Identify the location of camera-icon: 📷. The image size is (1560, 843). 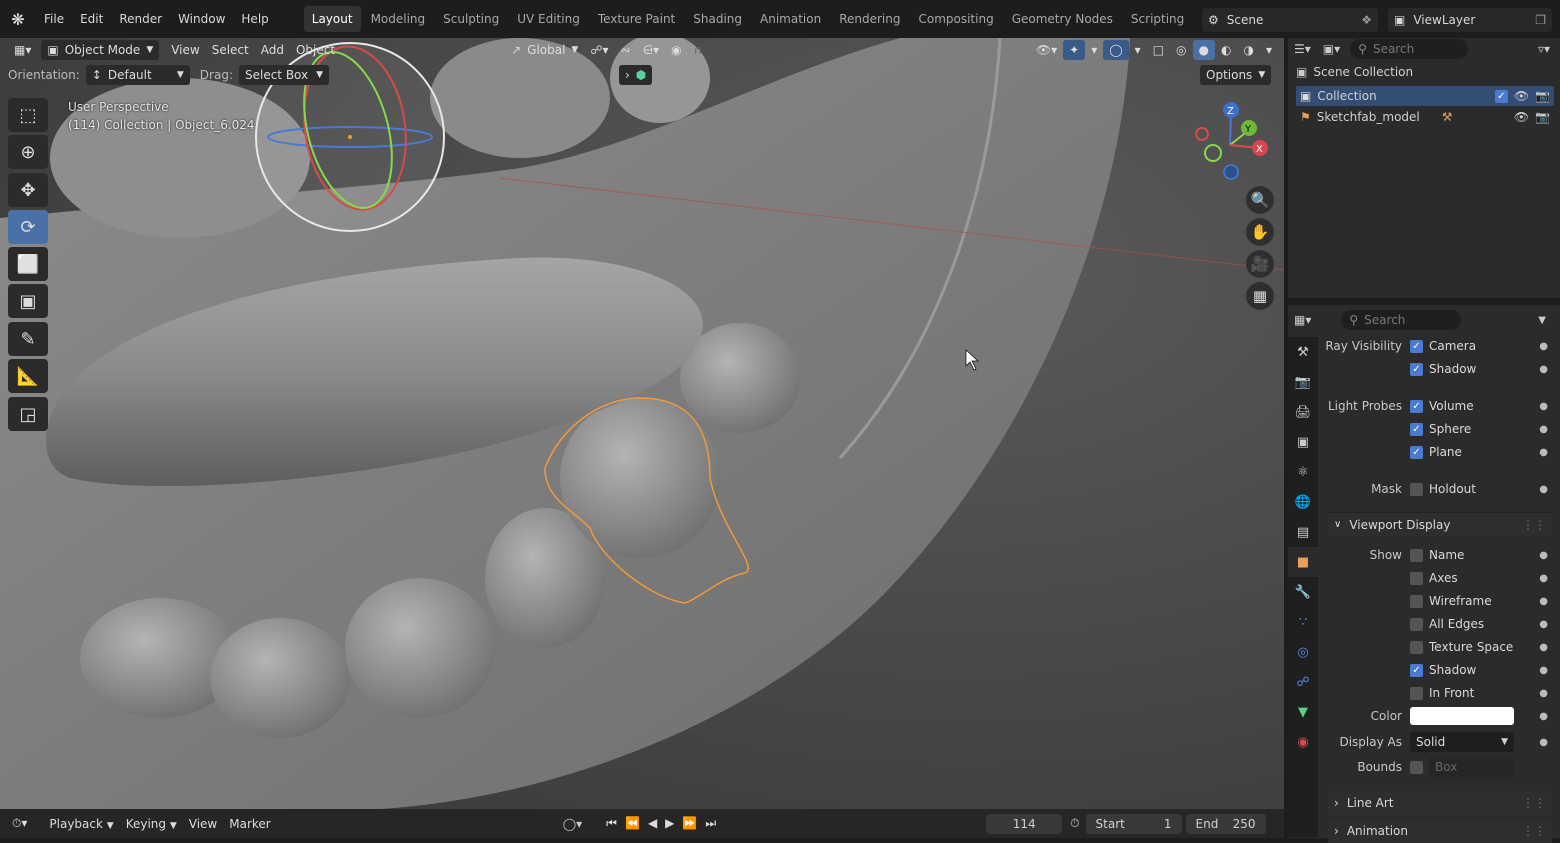
(1542, 96).